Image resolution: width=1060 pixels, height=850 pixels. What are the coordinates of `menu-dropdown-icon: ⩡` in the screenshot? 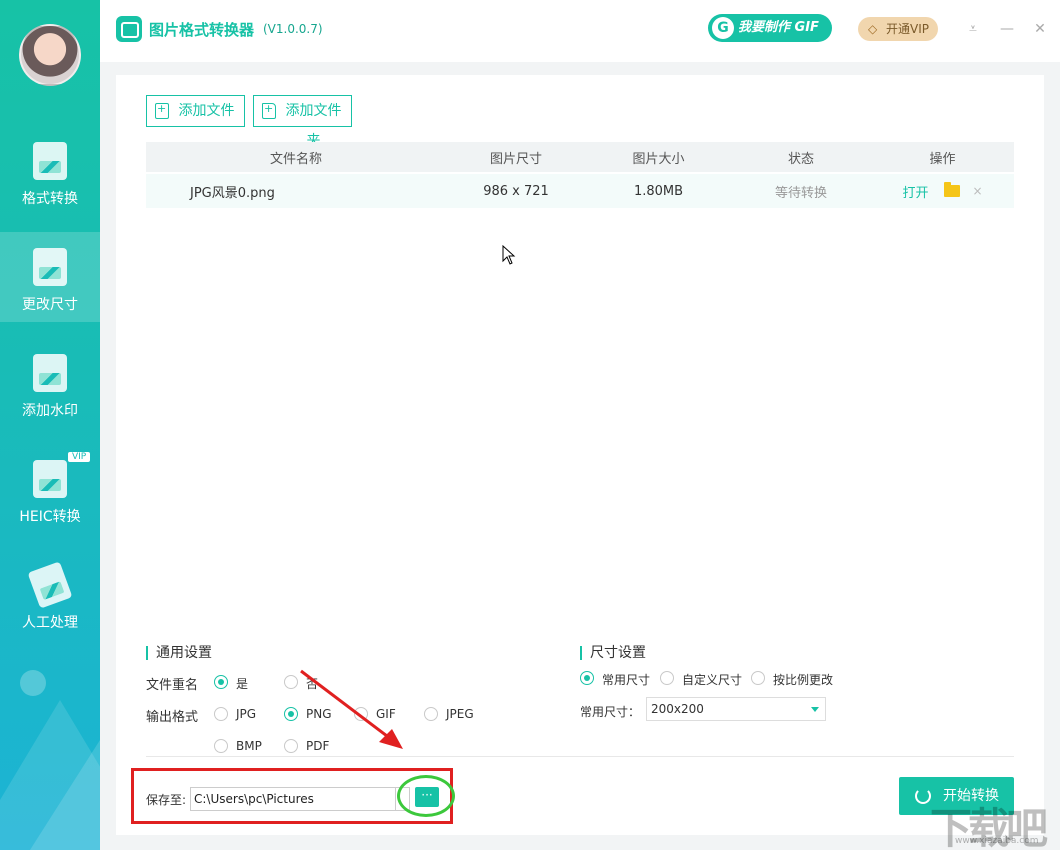 It's located at (973, 29).